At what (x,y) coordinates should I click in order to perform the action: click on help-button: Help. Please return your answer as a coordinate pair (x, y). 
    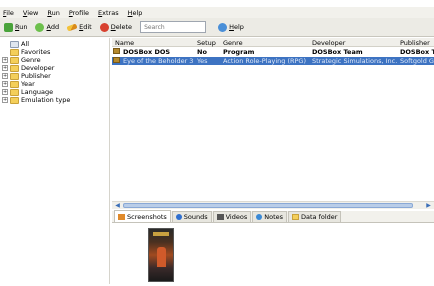
    Looking at the image, I should click on (231, 27).